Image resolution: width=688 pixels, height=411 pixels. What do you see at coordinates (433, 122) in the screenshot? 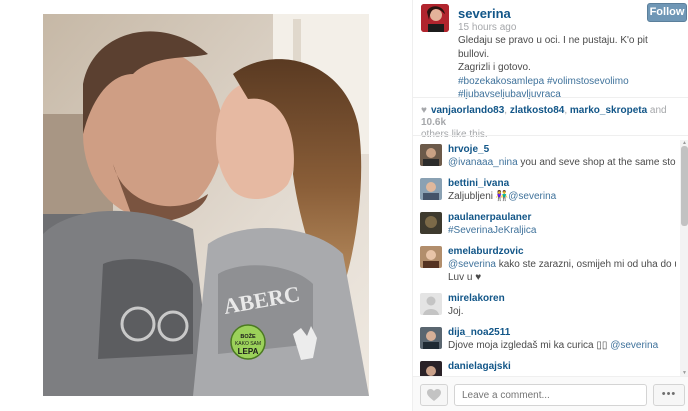
I see `likes-count: 10.6k` at bounding box center [433, 122].